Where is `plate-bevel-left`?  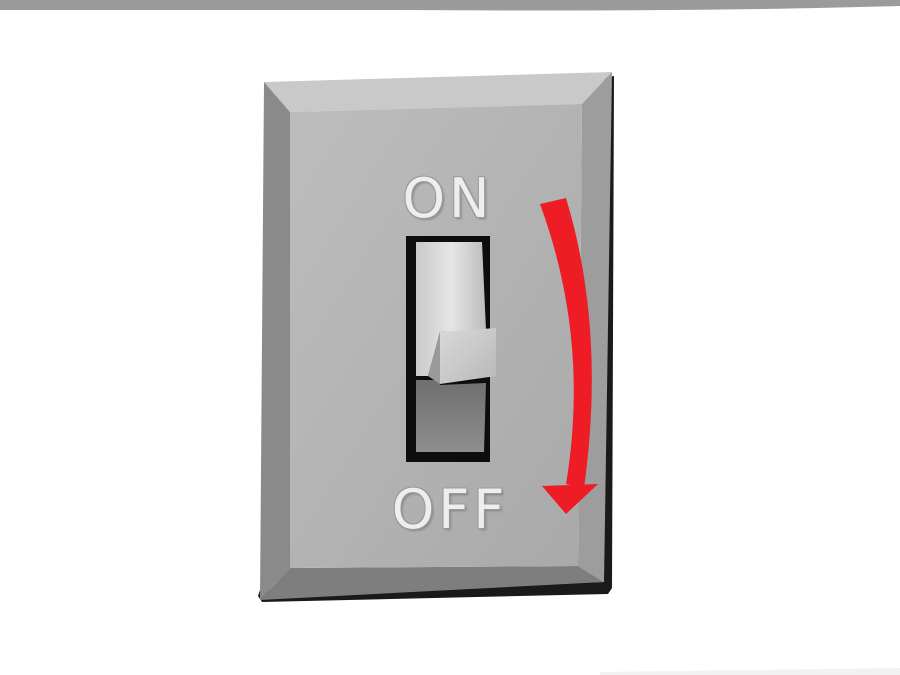
plate-bevel-left is located at coordinates (275, 341).